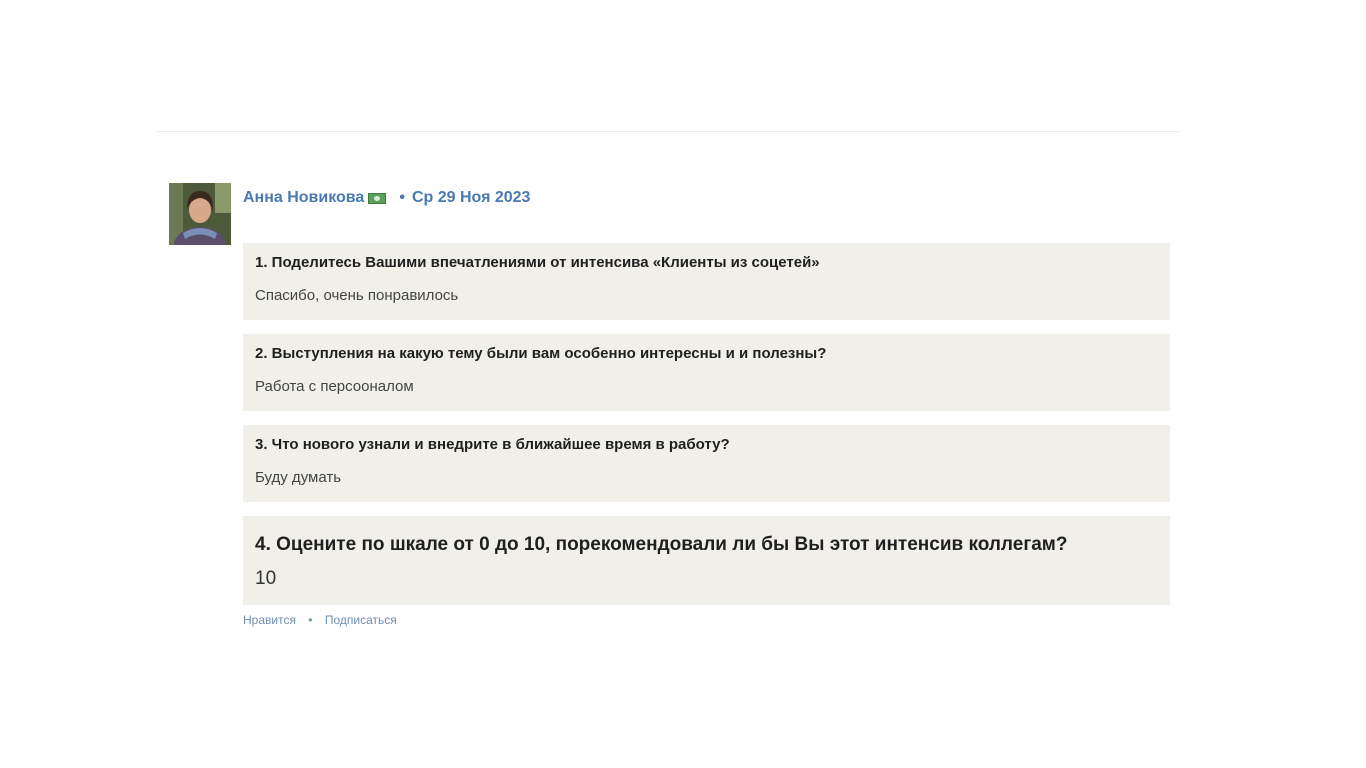  What do you see at coordinates (471, 198) in the screenshot?
I see `post-date-link: Ср 29 Ноя 2023` at bounding box center [471, 198].